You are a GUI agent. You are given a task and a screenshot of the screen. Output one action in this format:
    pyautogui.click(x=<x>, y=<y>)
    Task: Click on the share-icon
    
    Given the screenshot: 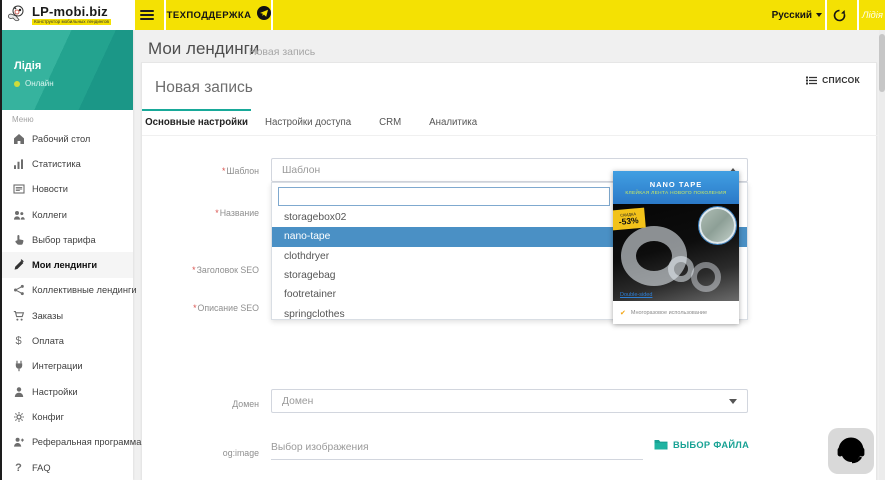 What is the action you would take?
    pyautogui.click(x=18, y=290)
    